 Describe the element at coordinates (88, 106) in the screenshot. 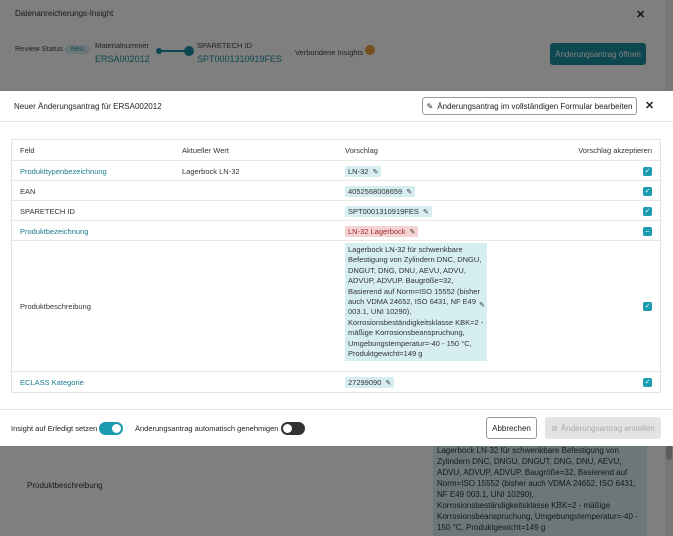

I see `modal-title: Neuer Änderungsantrag für ERSA002012` at that location.